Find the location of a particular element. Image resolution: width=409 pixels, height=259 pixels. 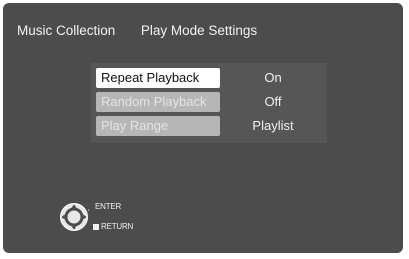

setting-row-random-playback: Random Playback Off is located at coordinates (209, 103).